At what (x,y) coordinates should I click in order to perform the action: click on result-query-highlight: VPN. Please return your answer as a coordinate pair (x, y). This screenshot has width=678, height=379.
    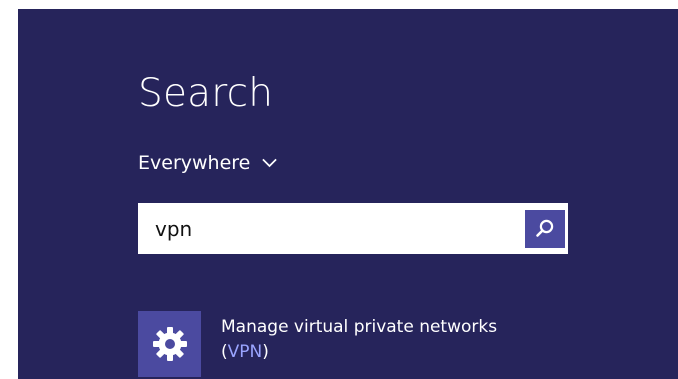
    Looking at the image, I should click on (245, 352).